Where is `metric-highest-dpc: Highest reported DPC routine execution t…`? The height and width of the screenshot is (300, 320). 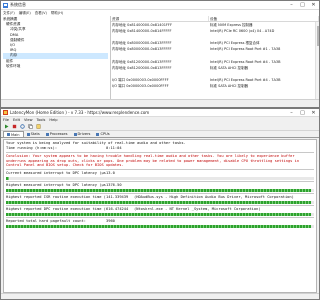 metric-highest-dpc: Highest reported DPC routine execution t… is located at coordinates (160, 211).